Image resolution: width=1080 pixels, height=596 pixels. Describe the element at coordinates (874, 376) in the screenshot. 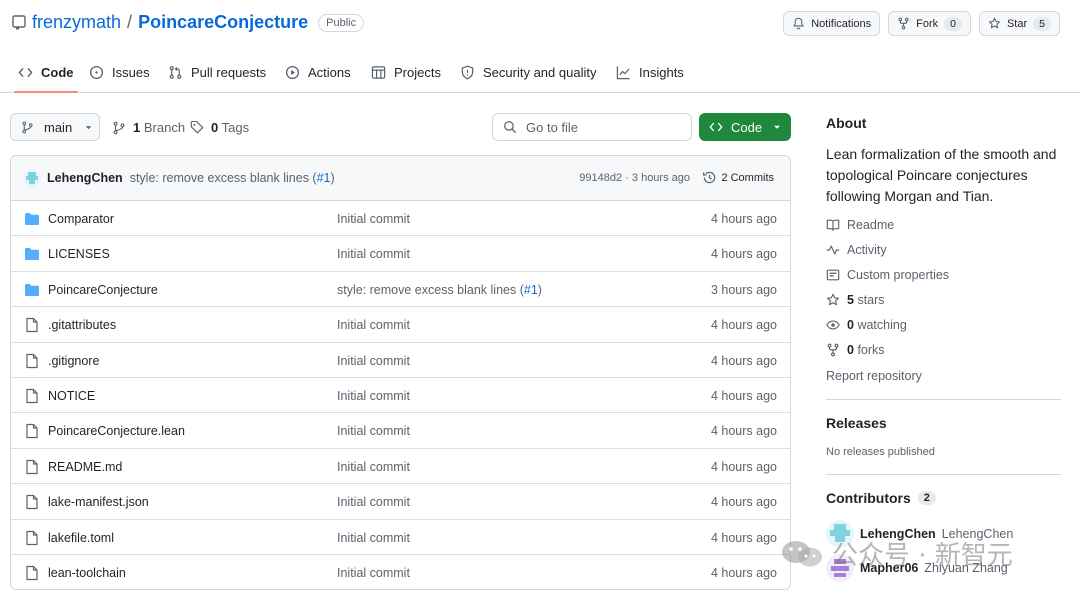

I see `report-repository-link: Report repository` at that location.